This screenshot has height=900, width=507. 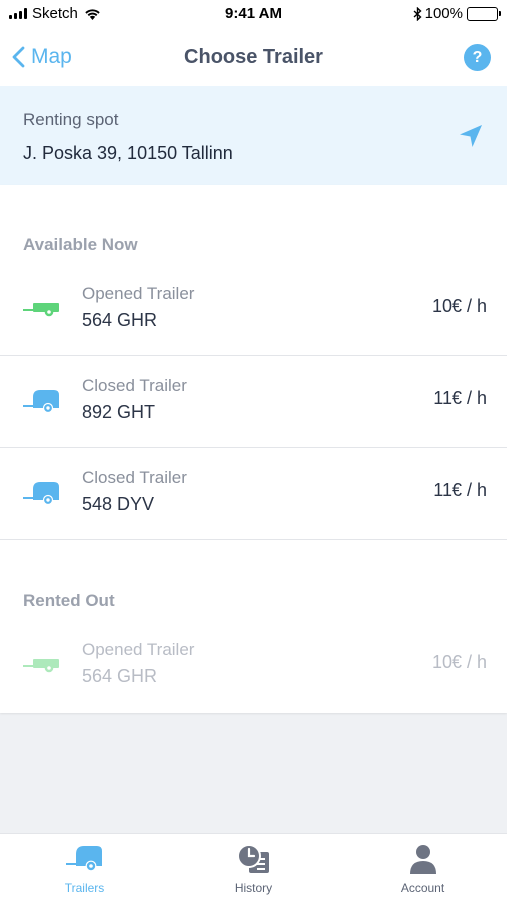 What do you see at coordinates (253, 14) in the screenshot?
I see `status-bar: Sketch 9:41 AM 100%` at bounding box center [253, 14].